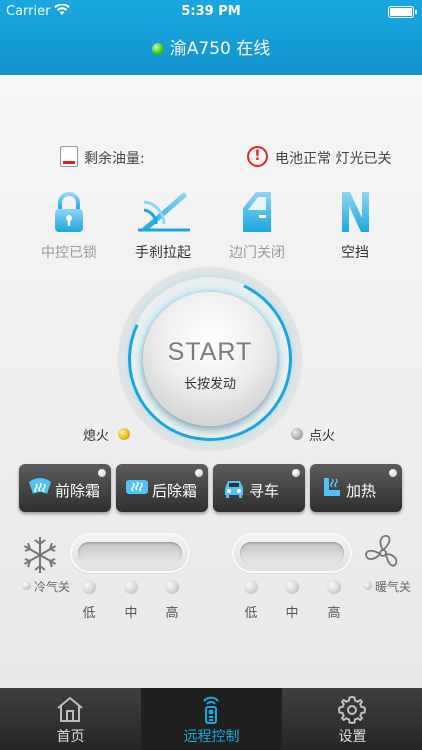 Image resolution: width=422 pixels, height=750 pixels. What do you see at coordinates (257, 253) in the screenshot?
I see `state-label: 边门关闭` at bounding box center [257, 253].